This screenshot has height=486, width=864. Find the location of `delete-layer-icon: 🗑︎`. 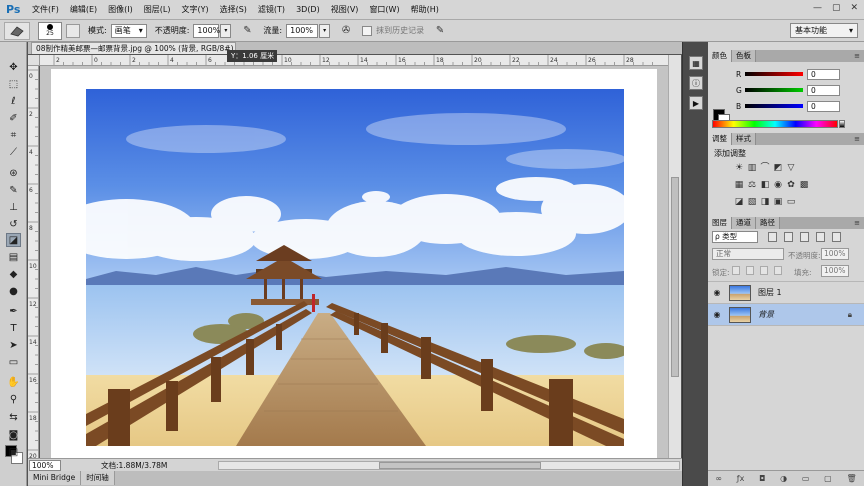

delete-layer-icon: 🗑︎ is located at coordinates (851, 478).